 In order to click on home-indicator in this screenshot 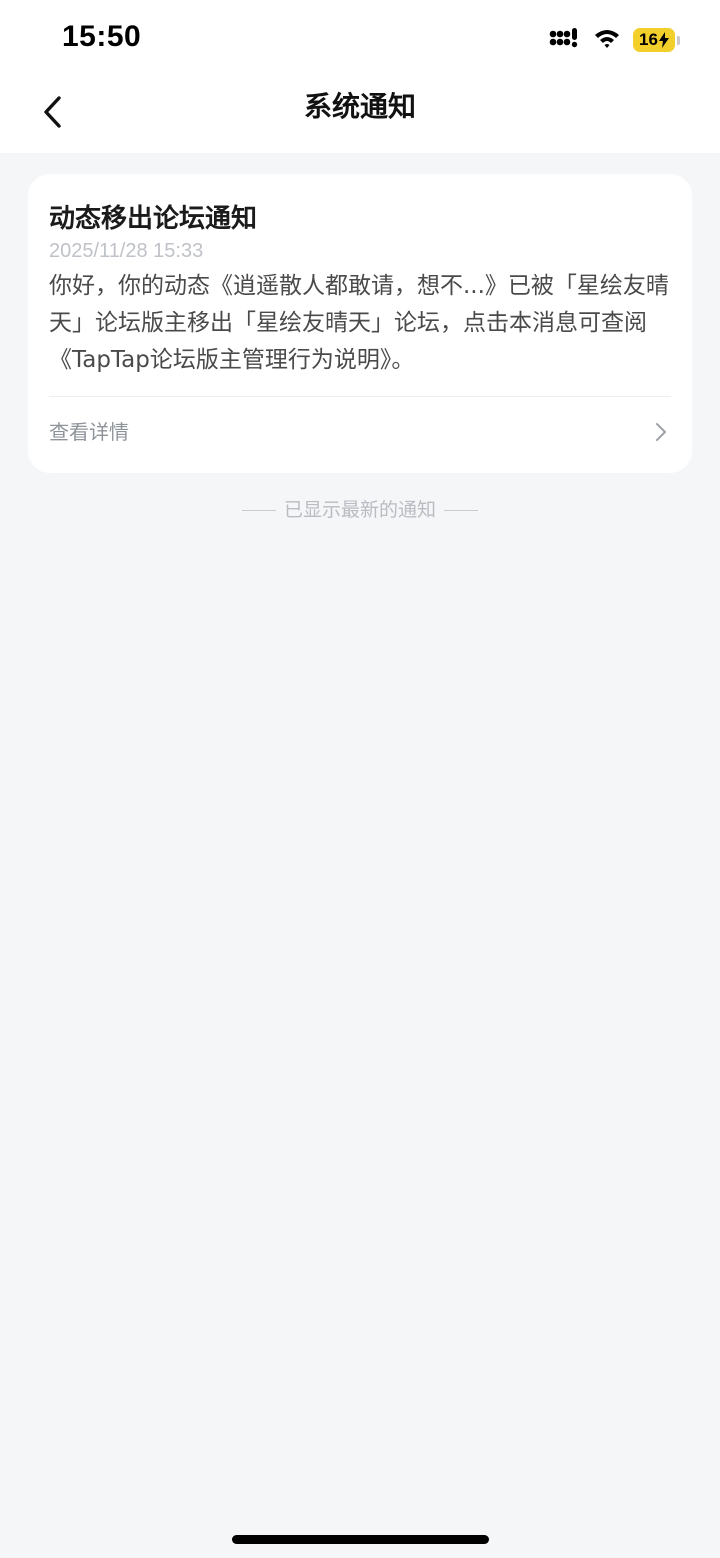, I will do `click(360, 1539)`.